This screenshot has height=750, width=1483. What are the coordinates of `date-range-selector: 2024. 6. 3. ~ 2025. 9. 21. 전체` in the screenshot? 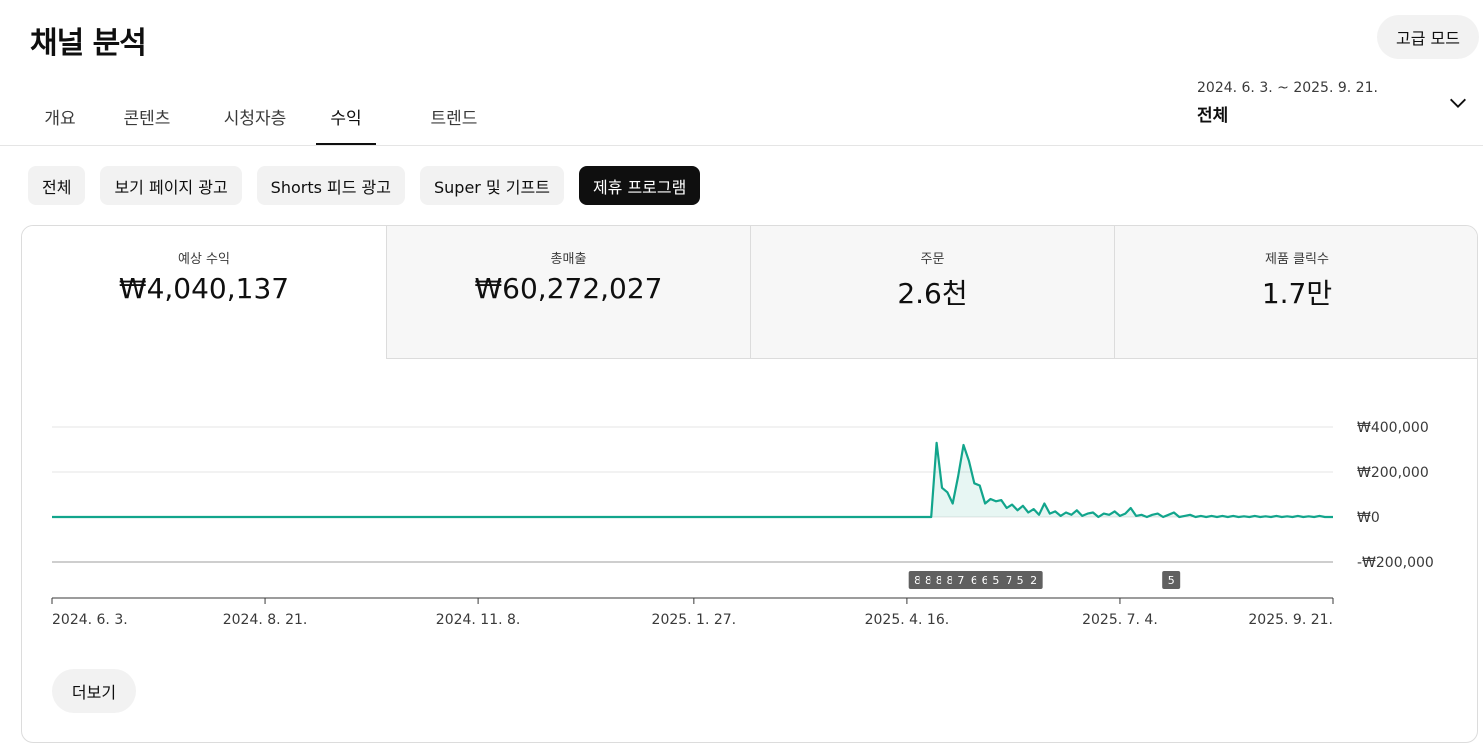 It's located at (1337, 103).